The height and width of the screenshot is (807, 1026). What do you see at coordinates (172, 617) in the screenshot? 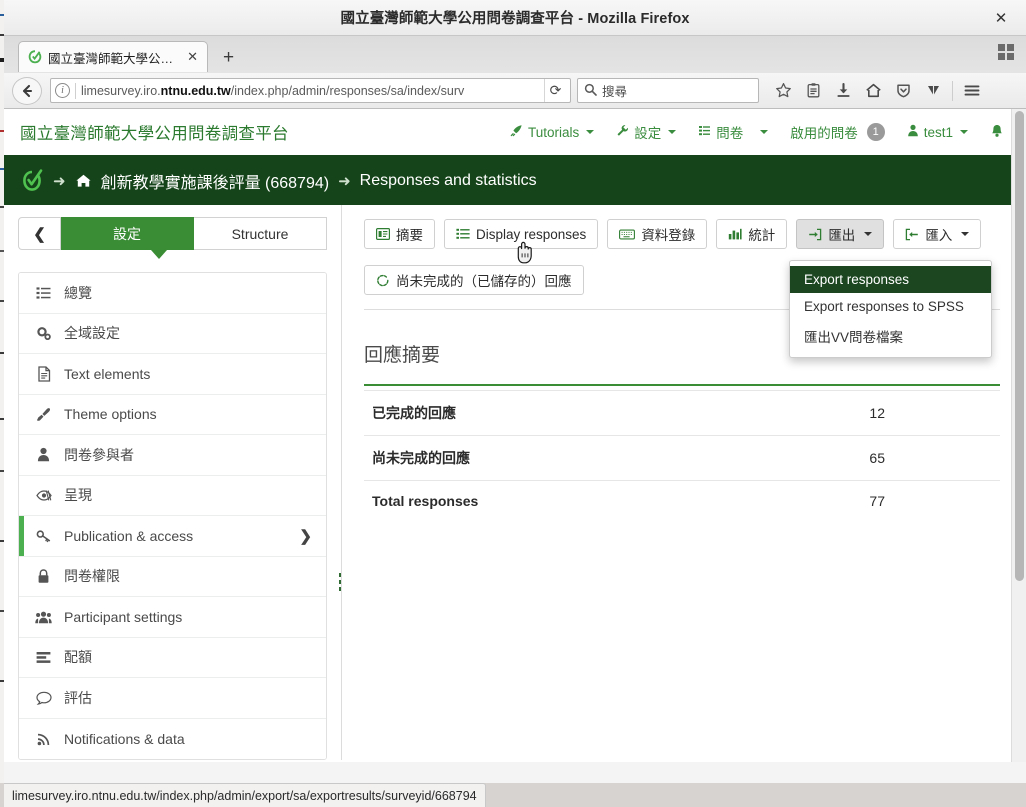
I see `sidebar-item-participant-settings: Participant settings` at bounding box center [172, 617].